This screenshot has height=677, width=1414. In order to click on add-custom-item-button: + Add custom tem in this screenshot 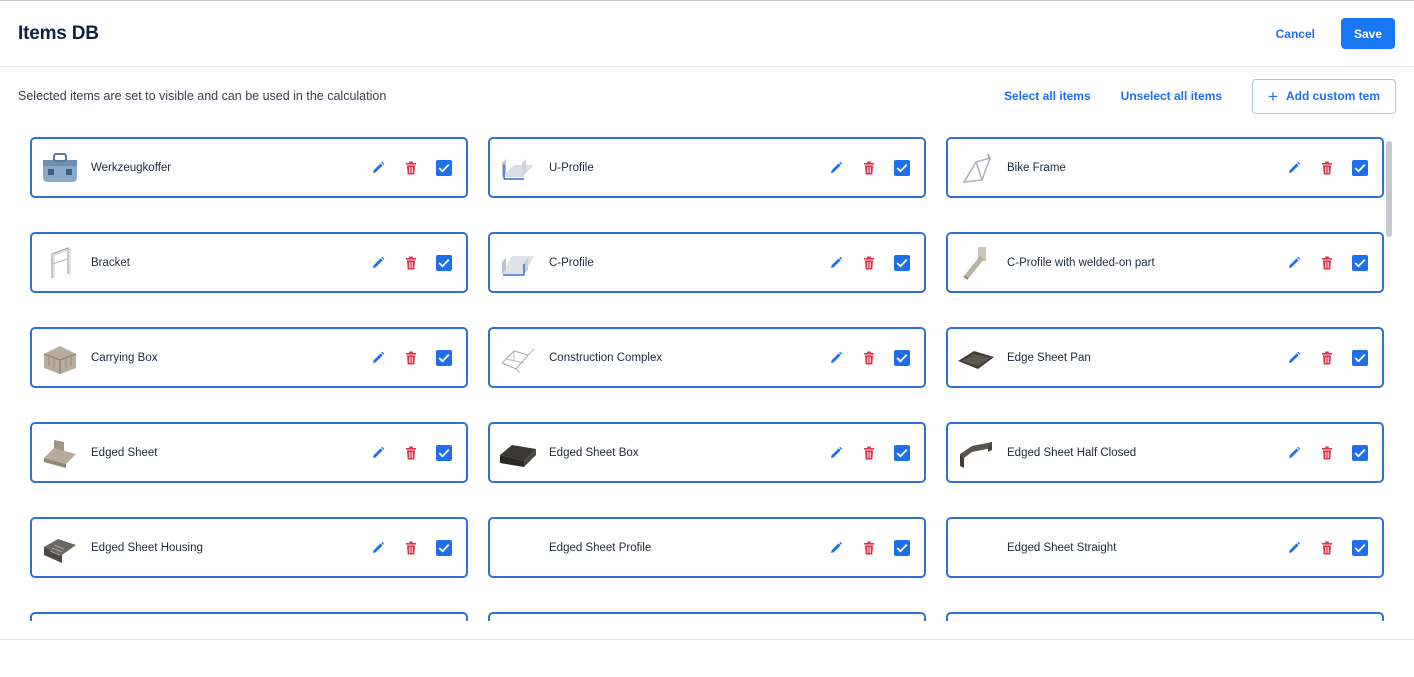, I will do `click(1324, 96)`.